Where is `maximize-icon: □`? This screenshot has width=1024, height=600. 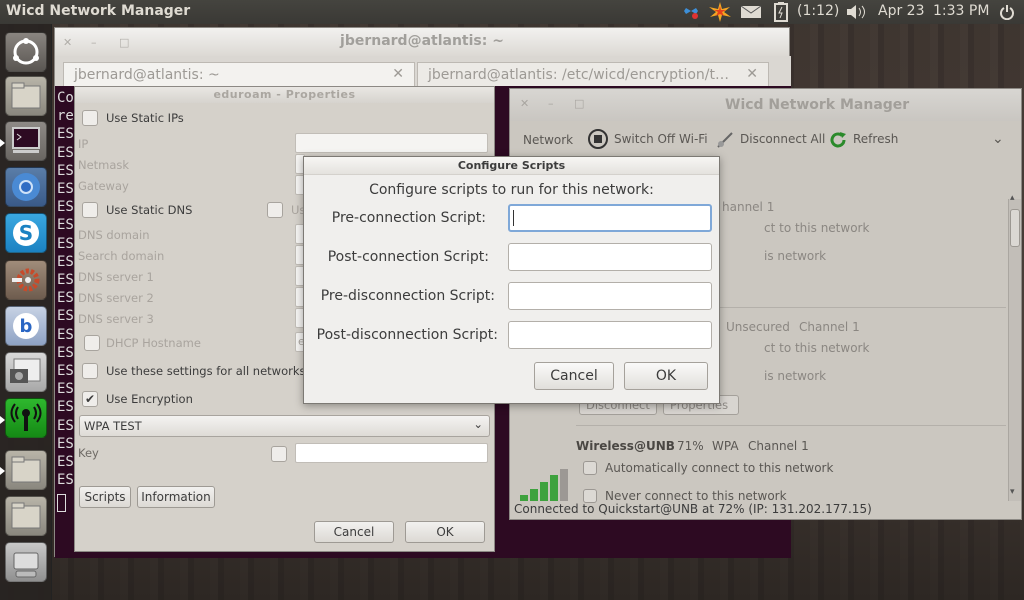
maximize-icon: □ is located at coordinates (579, 103).